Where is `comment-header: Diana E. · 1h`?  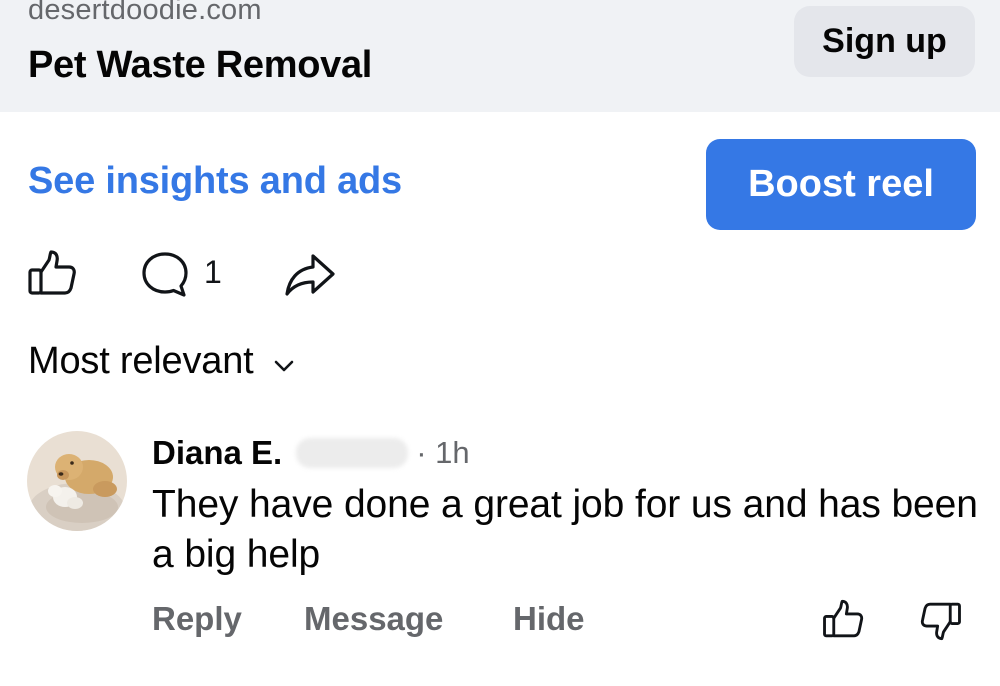 comment-header: Diana E. · 1h is located at coordinates (311, 453).